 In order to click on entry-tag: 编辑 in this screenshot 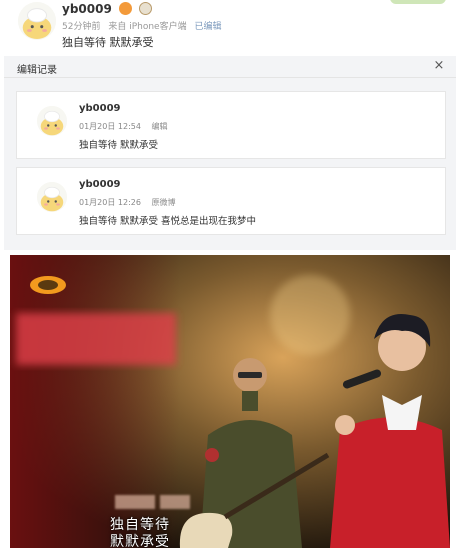, I will do `click(159, 126)`.